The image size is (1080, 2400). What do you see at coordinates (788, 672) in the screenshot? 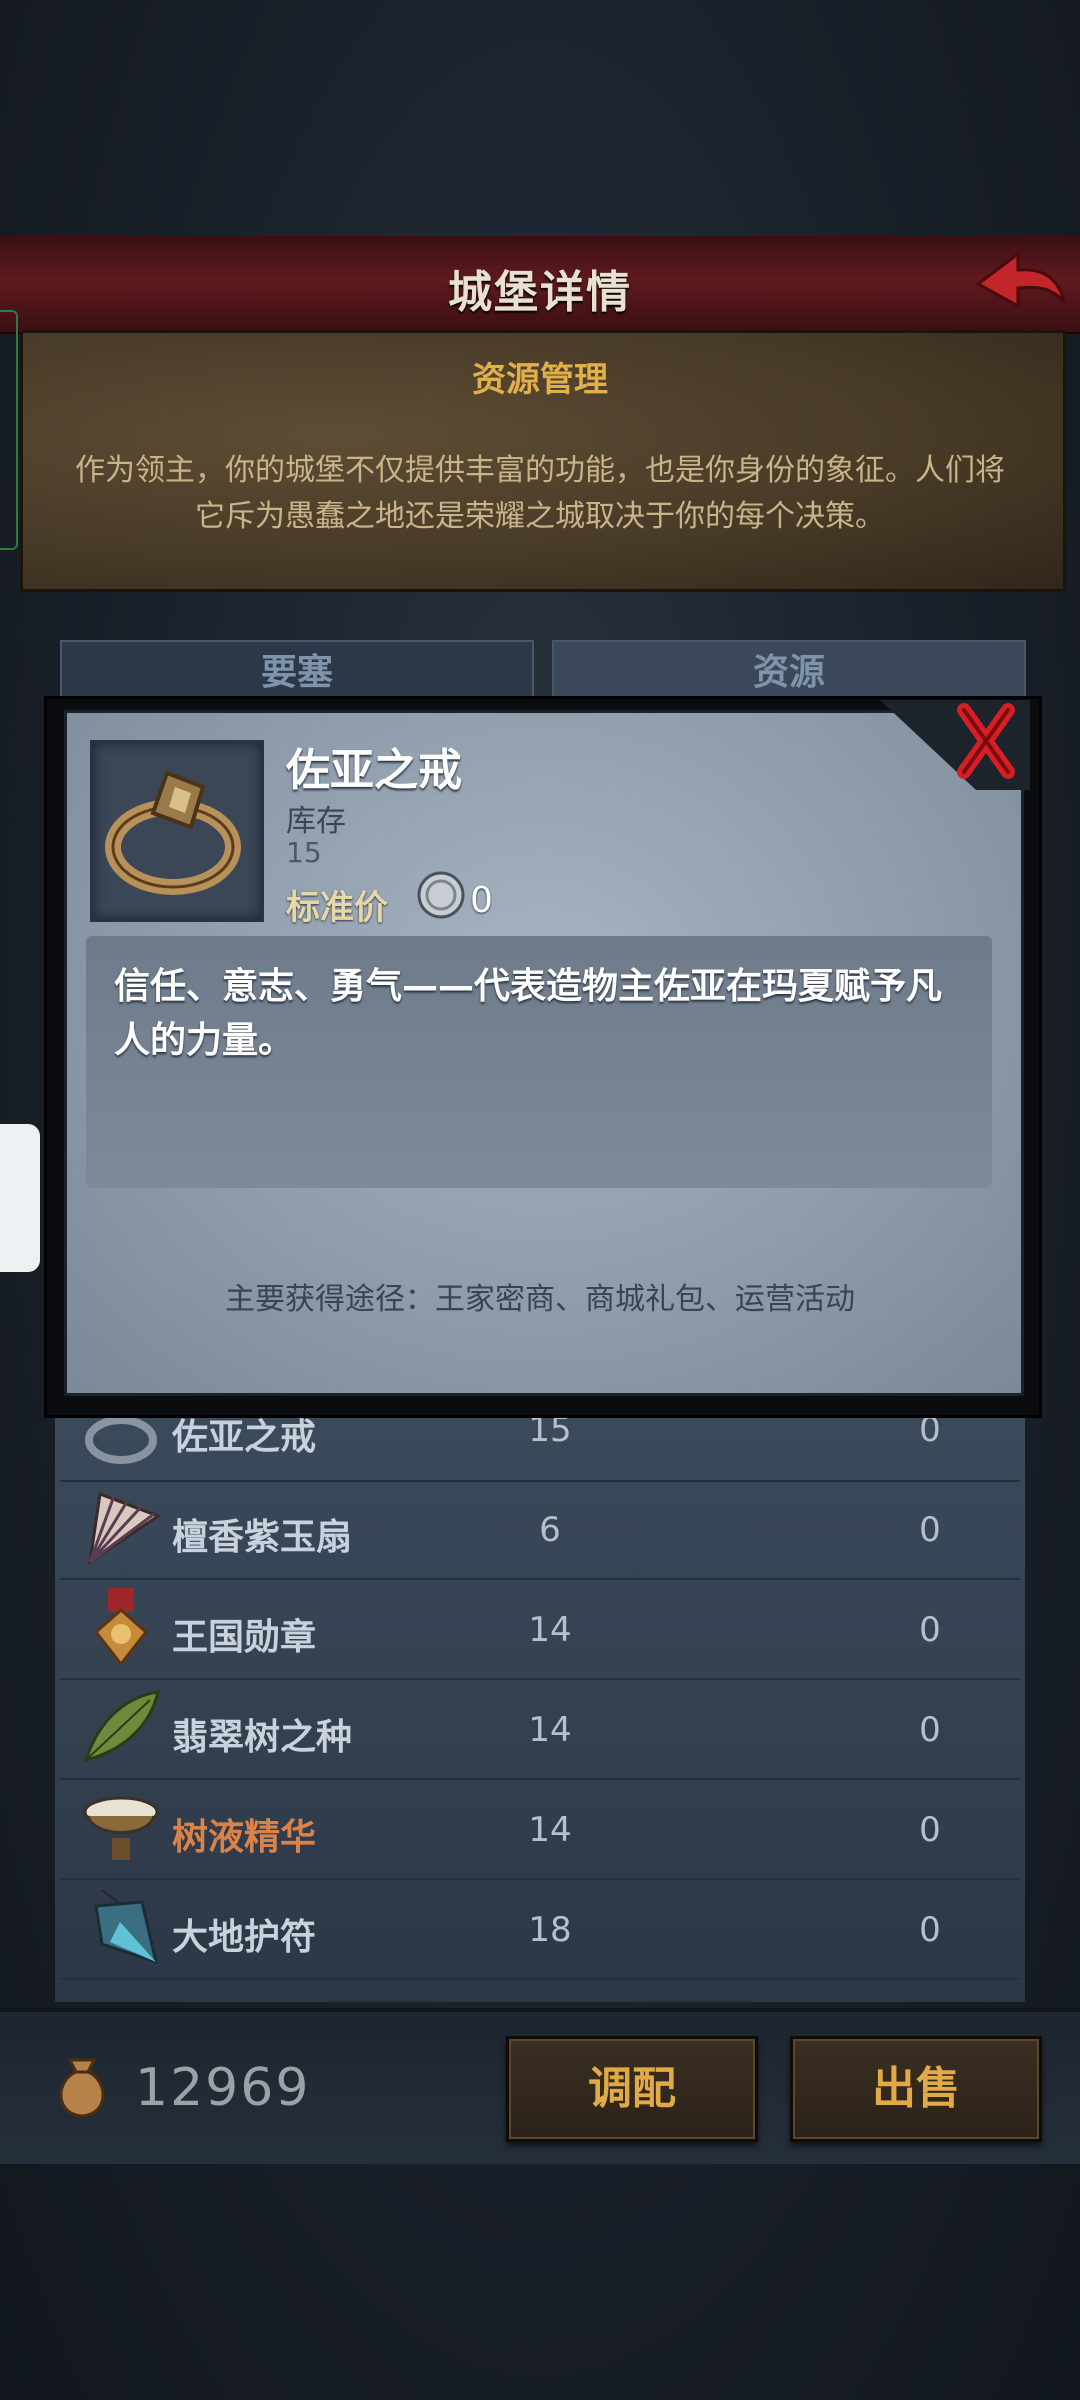
I see `tab-resources-label: 资源` at bounding box center [788, 672].